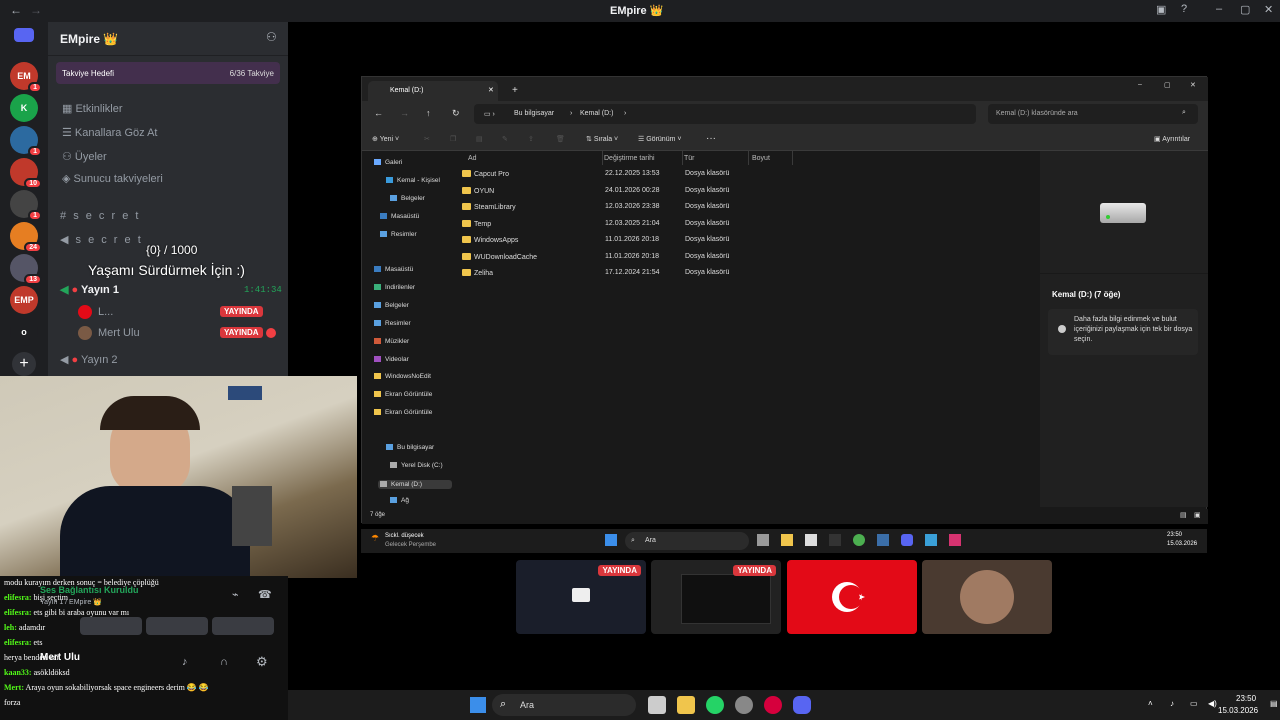 This screenshot has height=720, width=1280. What do you see at coordinates (168, 73) in the screenshot?
I see `boost-goal-banner: Takviye Hedefi 6/36 Takviye` at bounding box center [168, 73].